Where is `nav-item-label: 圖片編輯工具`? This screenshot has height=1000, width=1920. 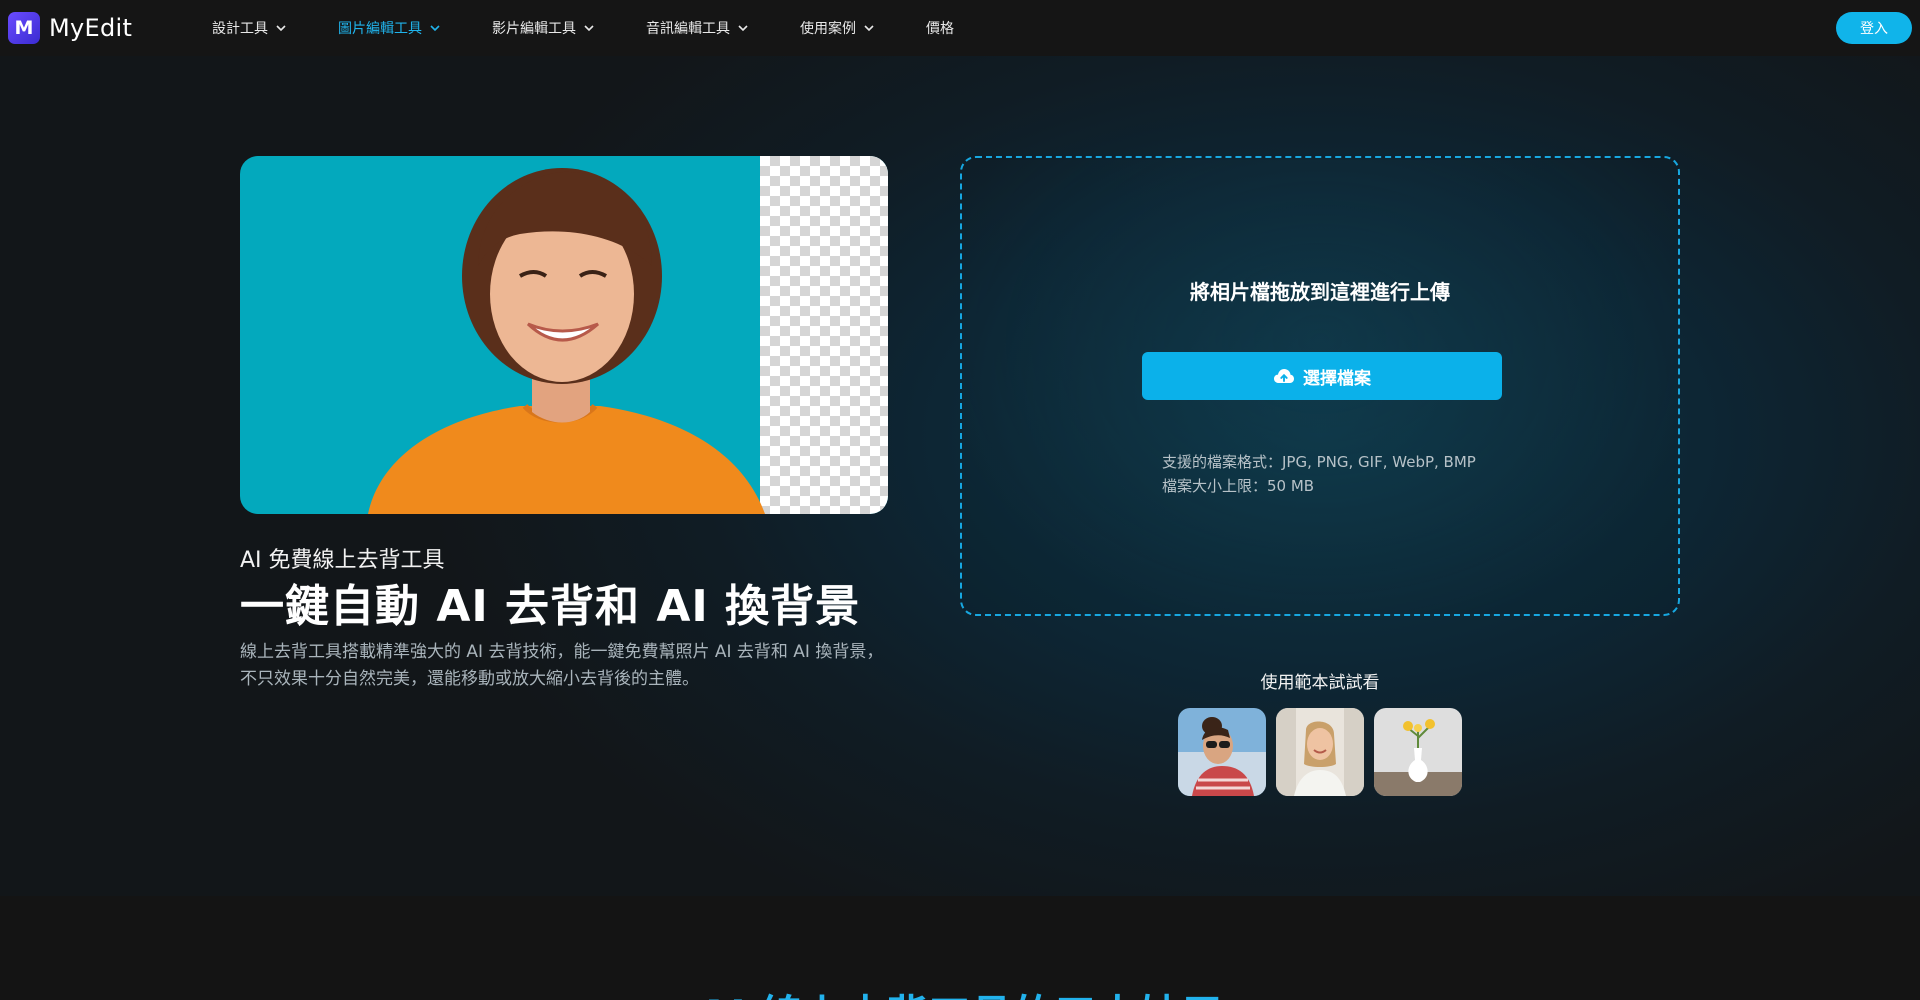 nav-item-label: 圖片編輯工具 is located at coordinates (380, 29).